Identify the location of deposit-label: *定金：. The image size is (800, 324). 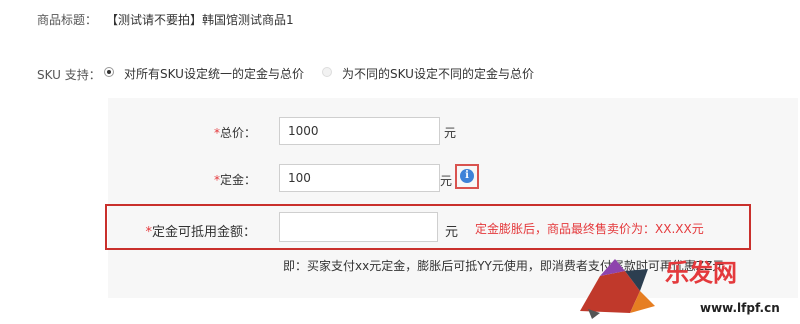
(234, 180).